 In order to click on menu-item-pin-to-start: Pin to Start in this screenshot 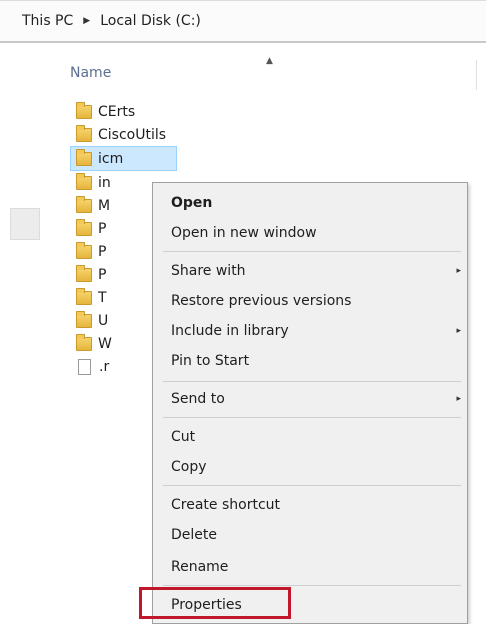, I will do `click(316, 361)`.